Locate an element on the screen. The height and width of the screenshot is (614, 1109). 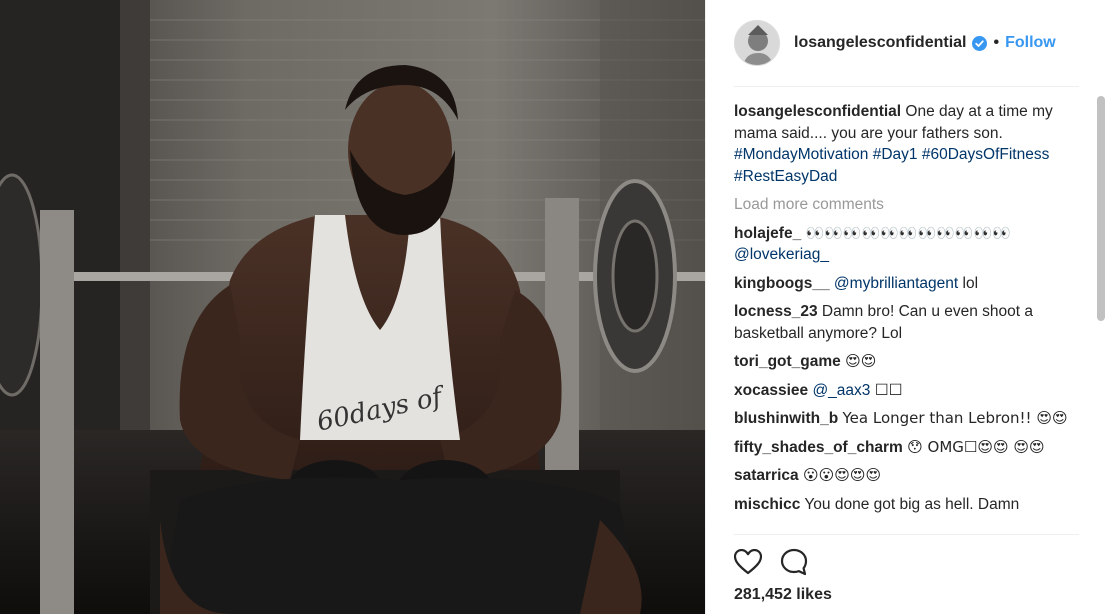
likes-count: 281,452 likes is located at coordinates (783, 595).